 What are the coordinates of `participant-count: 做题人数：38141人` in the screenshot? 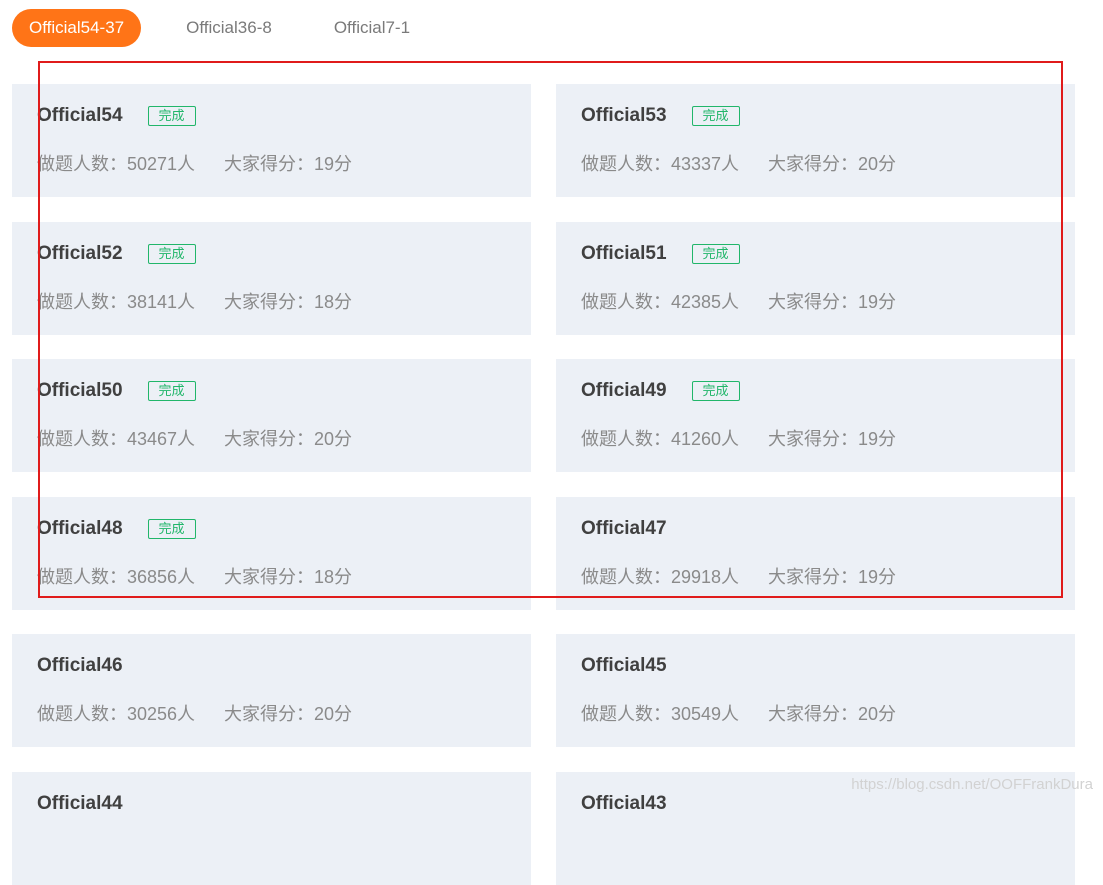 It's located at (116, 302).